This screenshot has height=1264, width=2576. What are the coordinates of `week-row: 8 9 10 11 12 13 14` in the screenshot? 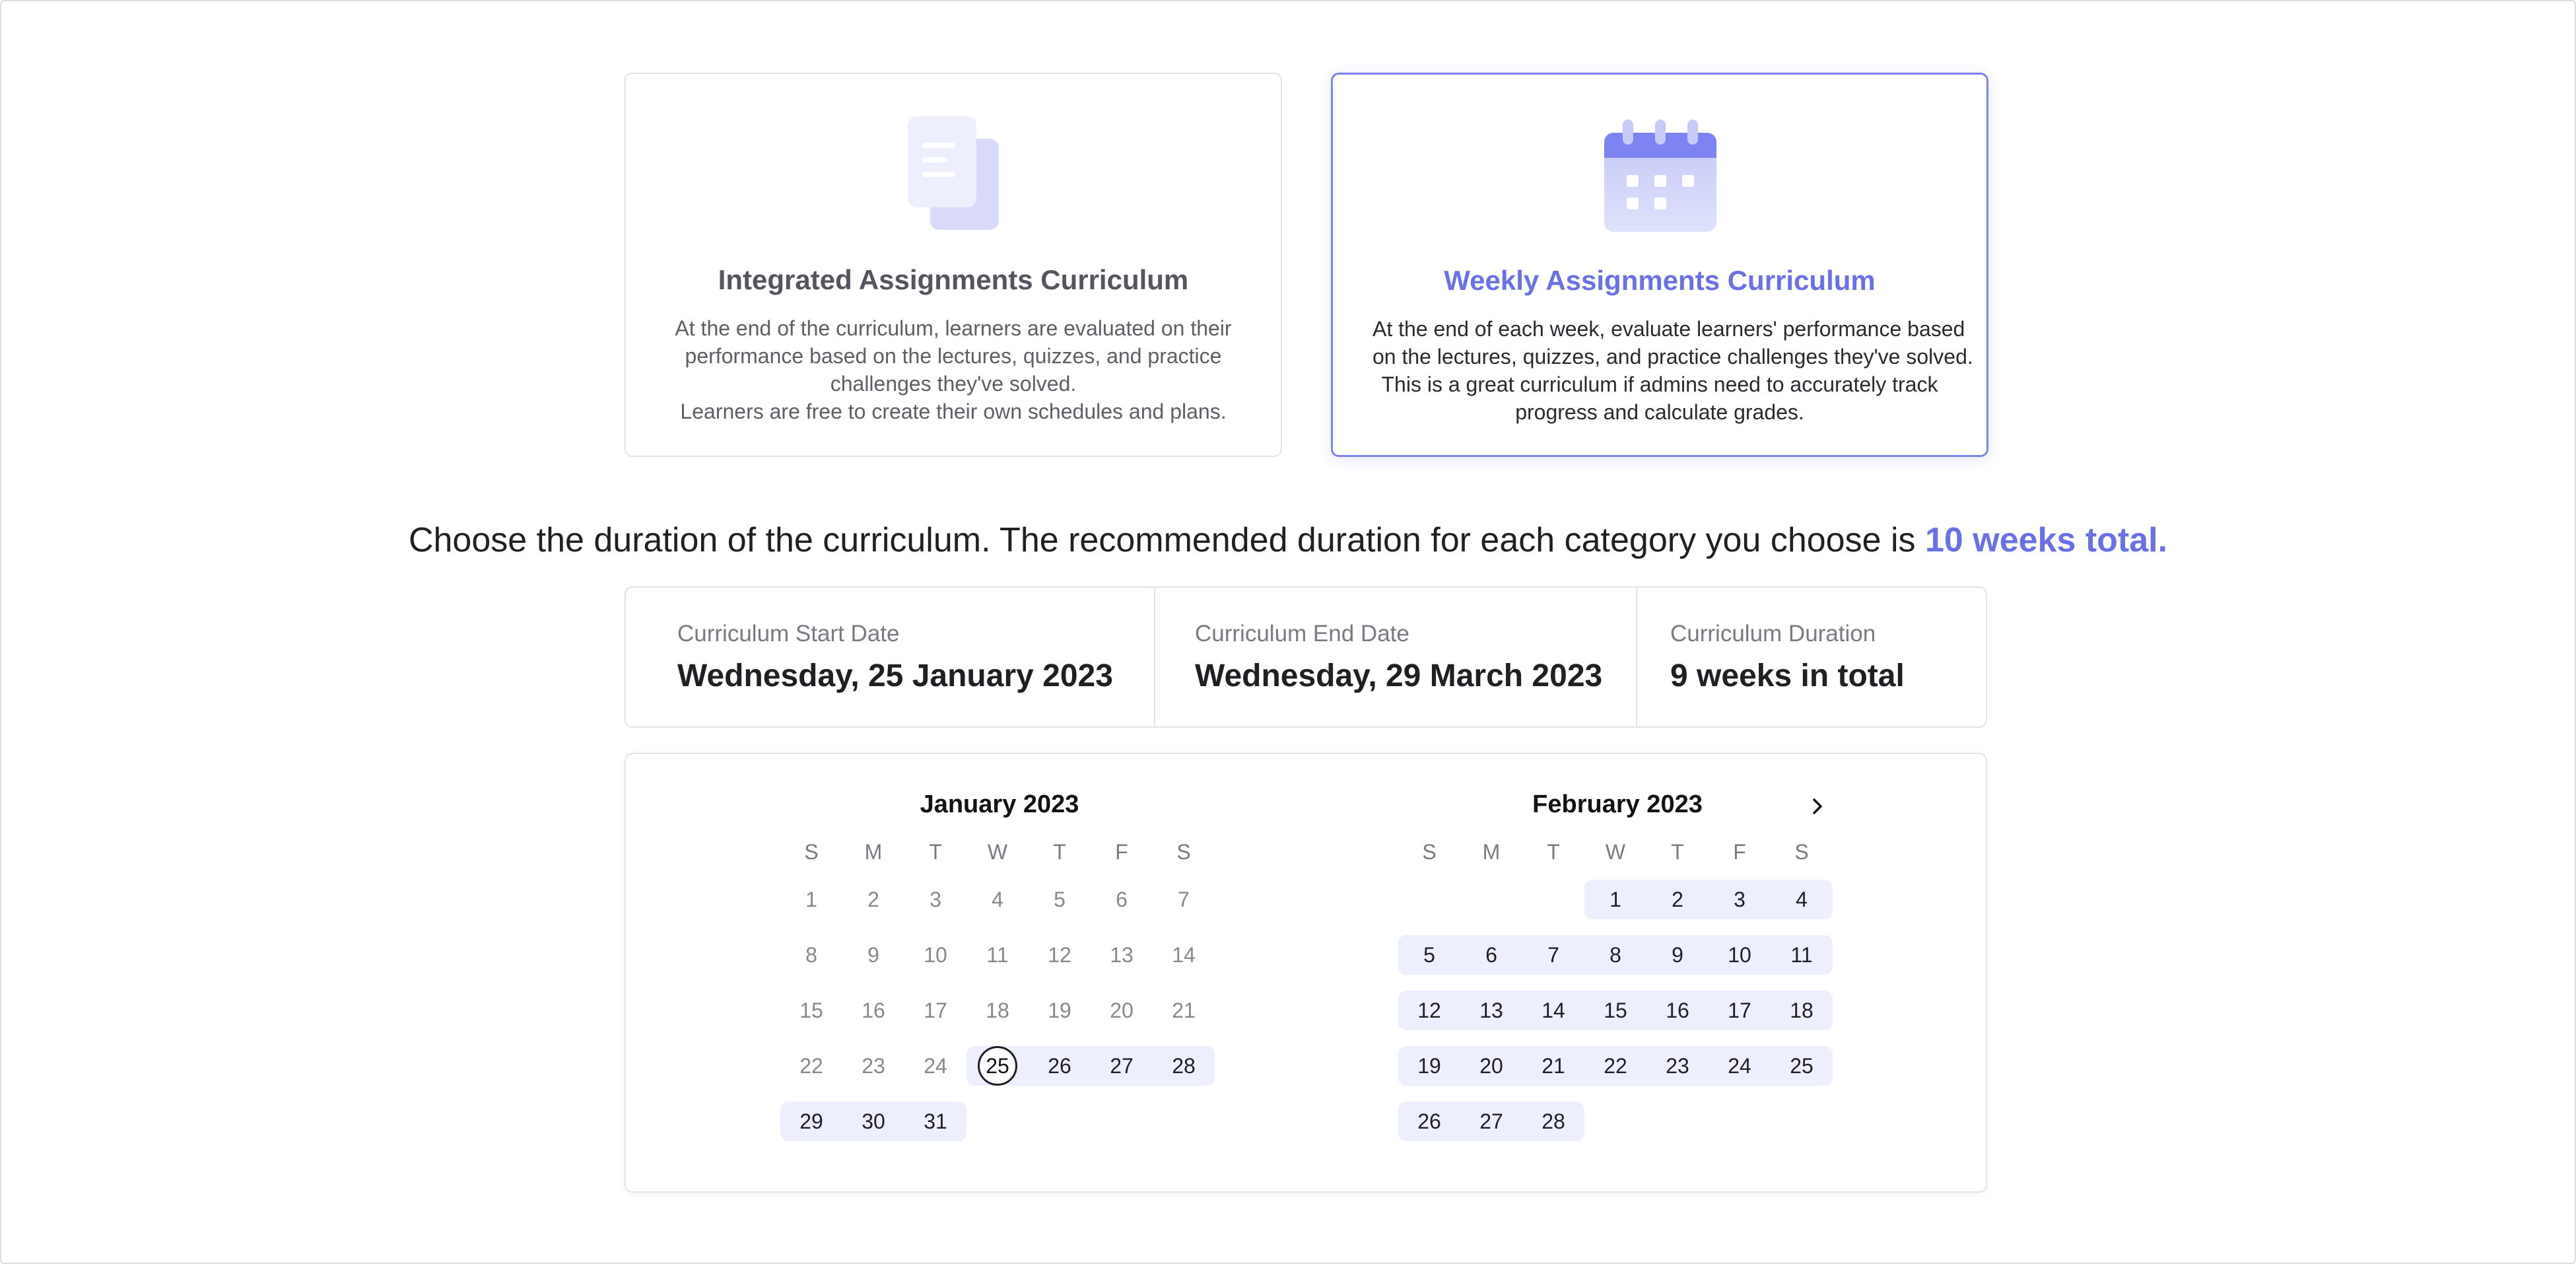 It's located at (998, 955).